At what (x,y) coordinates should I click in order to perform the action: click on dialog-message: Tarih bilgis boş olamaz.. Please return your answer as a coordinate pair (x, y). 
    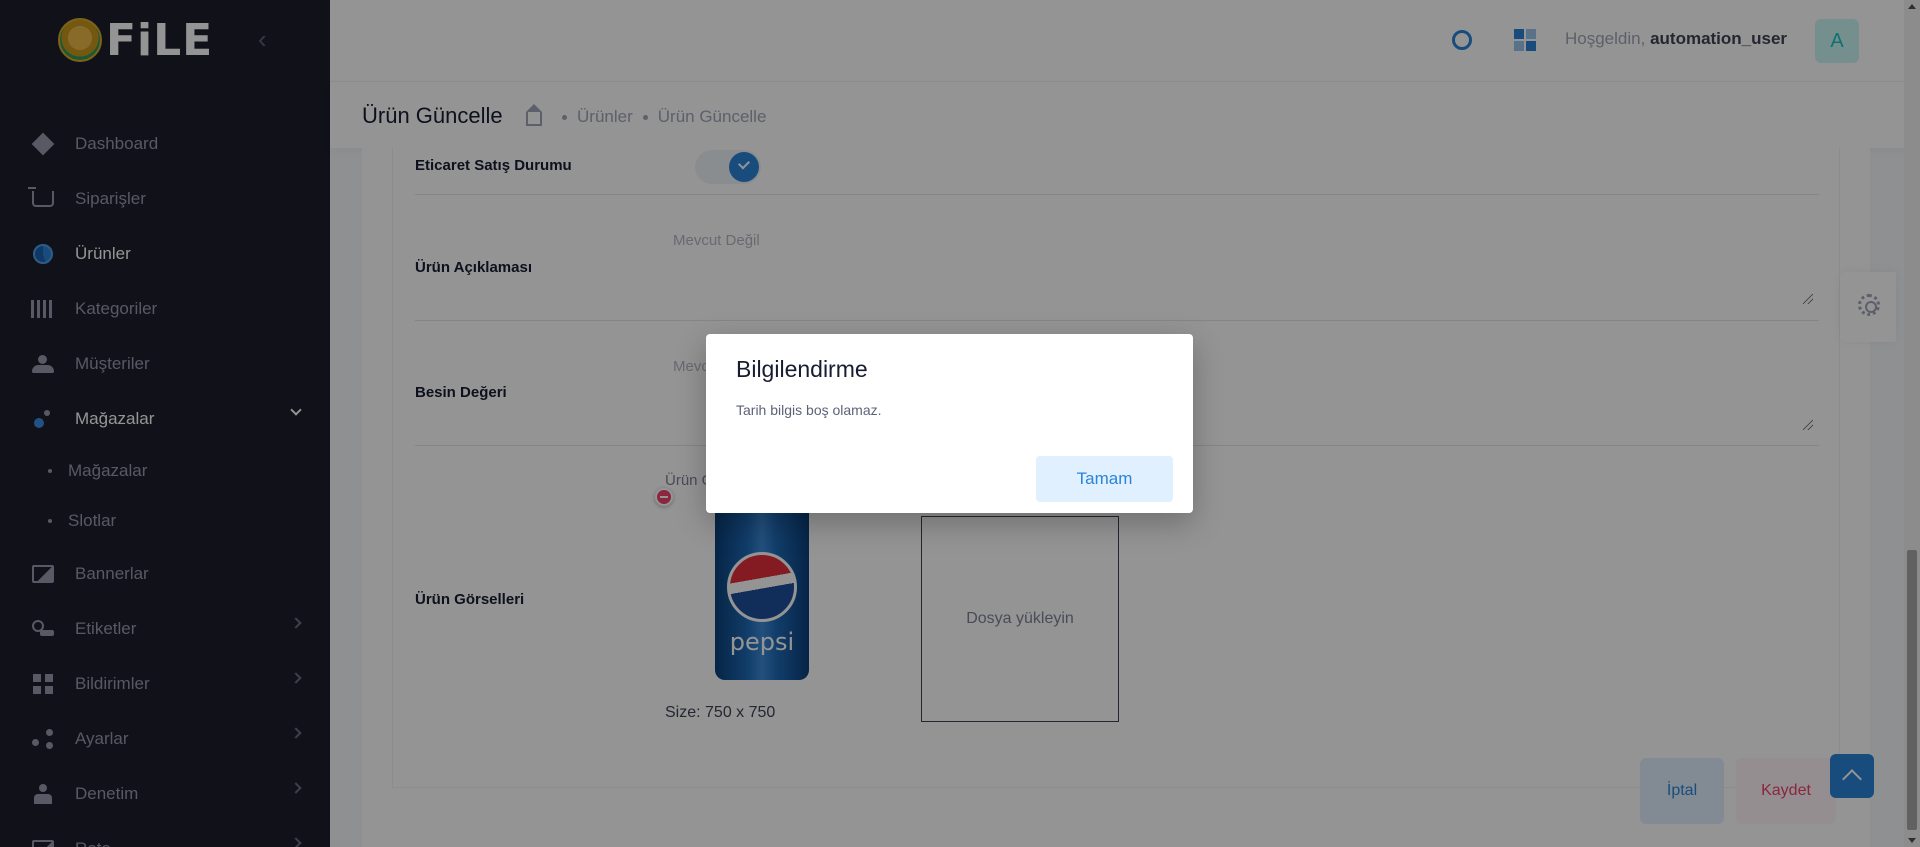
    Looking at the image, I should click on (809, 410).